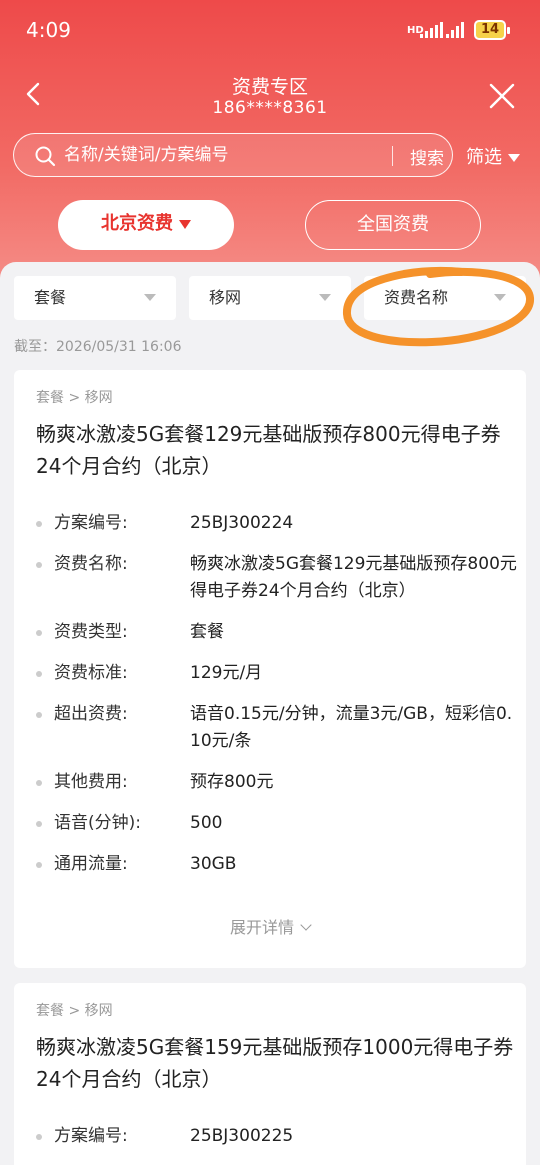 This screenshot has width=540, height=1165. What do you see at coordinates (392, 156) in the screenshot?
I see `search-divider` at bounding box center [392, 156].